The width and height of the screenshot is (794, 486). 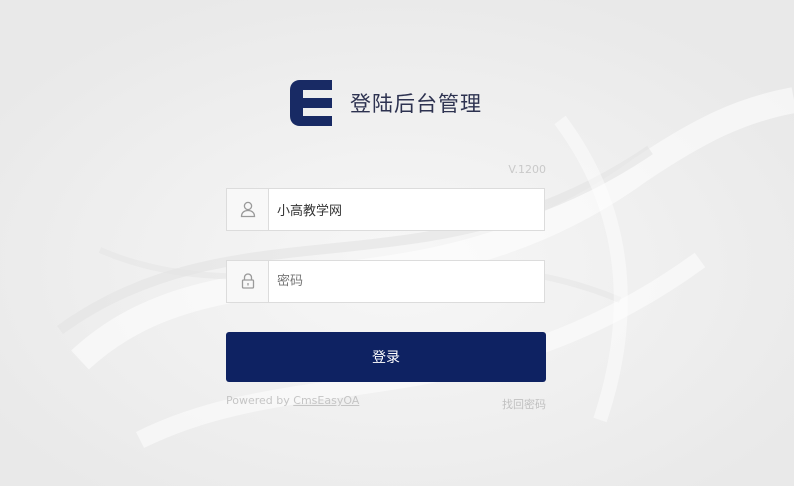 What do you see at coordinates (386, 357) in the screenshot?
I see `login-button: 登录` at bounding box center [386, 357].